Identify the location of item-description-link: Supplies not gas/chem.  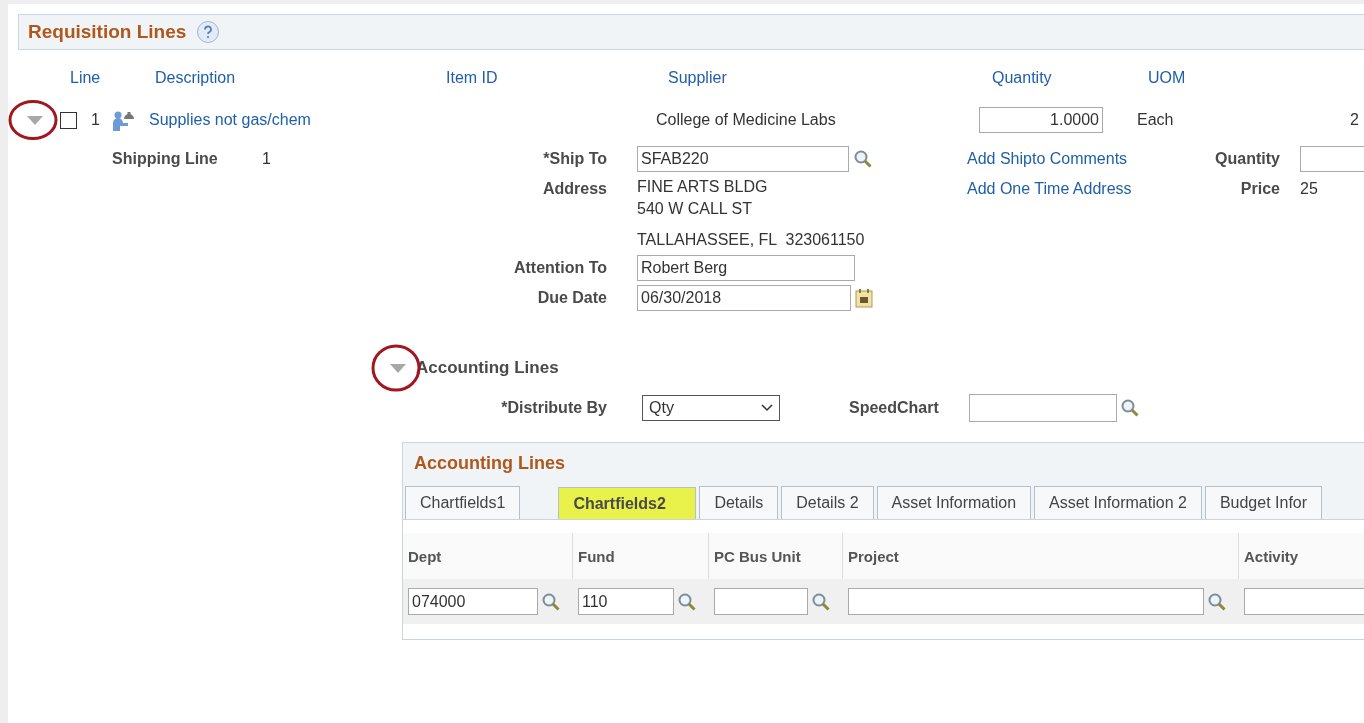
(402, 120).